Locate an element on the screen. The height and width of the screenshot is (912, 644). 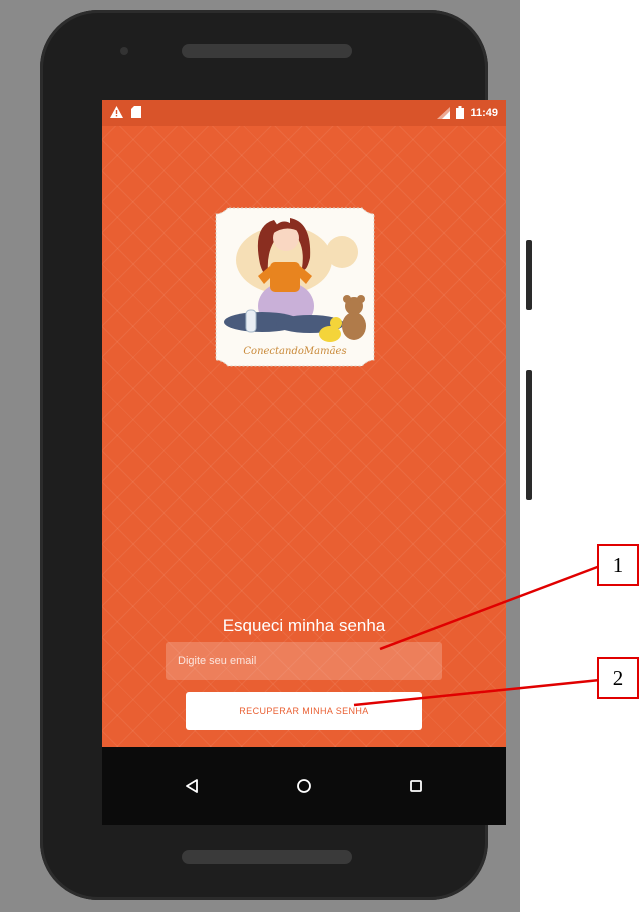
callout-lines is located at coordinates (477, 635).